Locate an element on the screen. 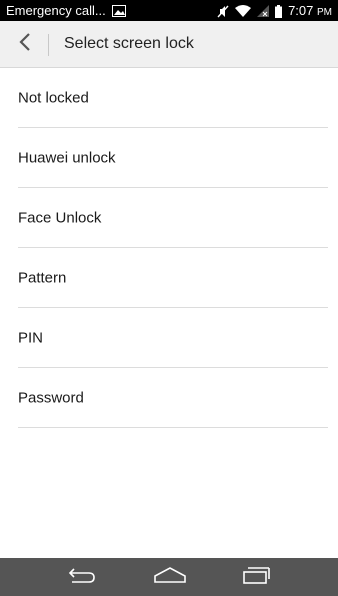 This screenshot has height=596, width=338. list-divider is located at coordinates (173, 427).